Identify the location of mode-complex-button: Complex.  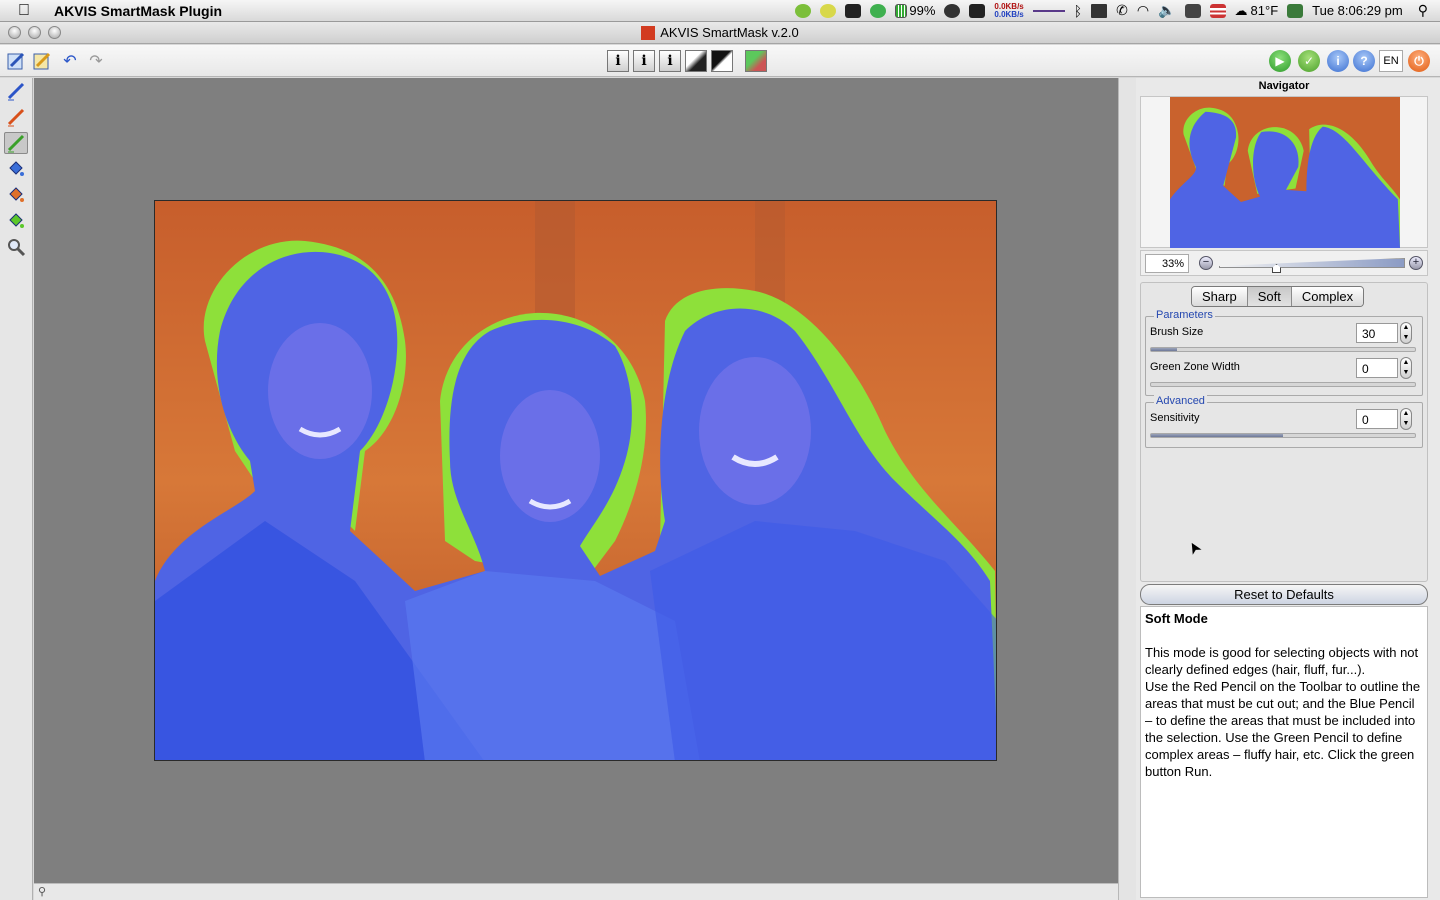
(1327, 296).